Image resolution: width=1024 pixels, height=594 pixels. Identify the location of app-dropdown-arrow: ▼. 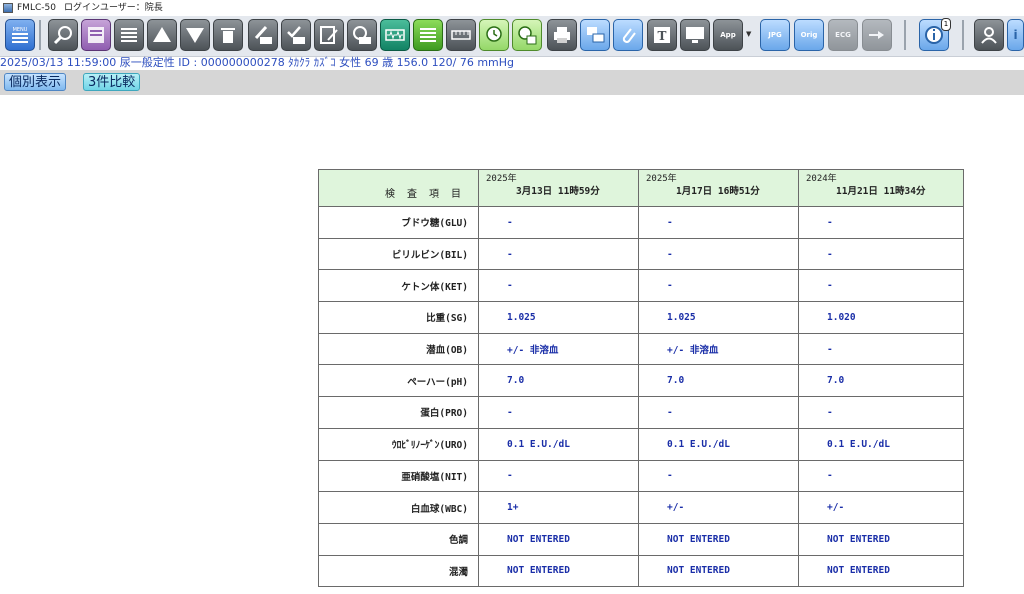
(749, 36).